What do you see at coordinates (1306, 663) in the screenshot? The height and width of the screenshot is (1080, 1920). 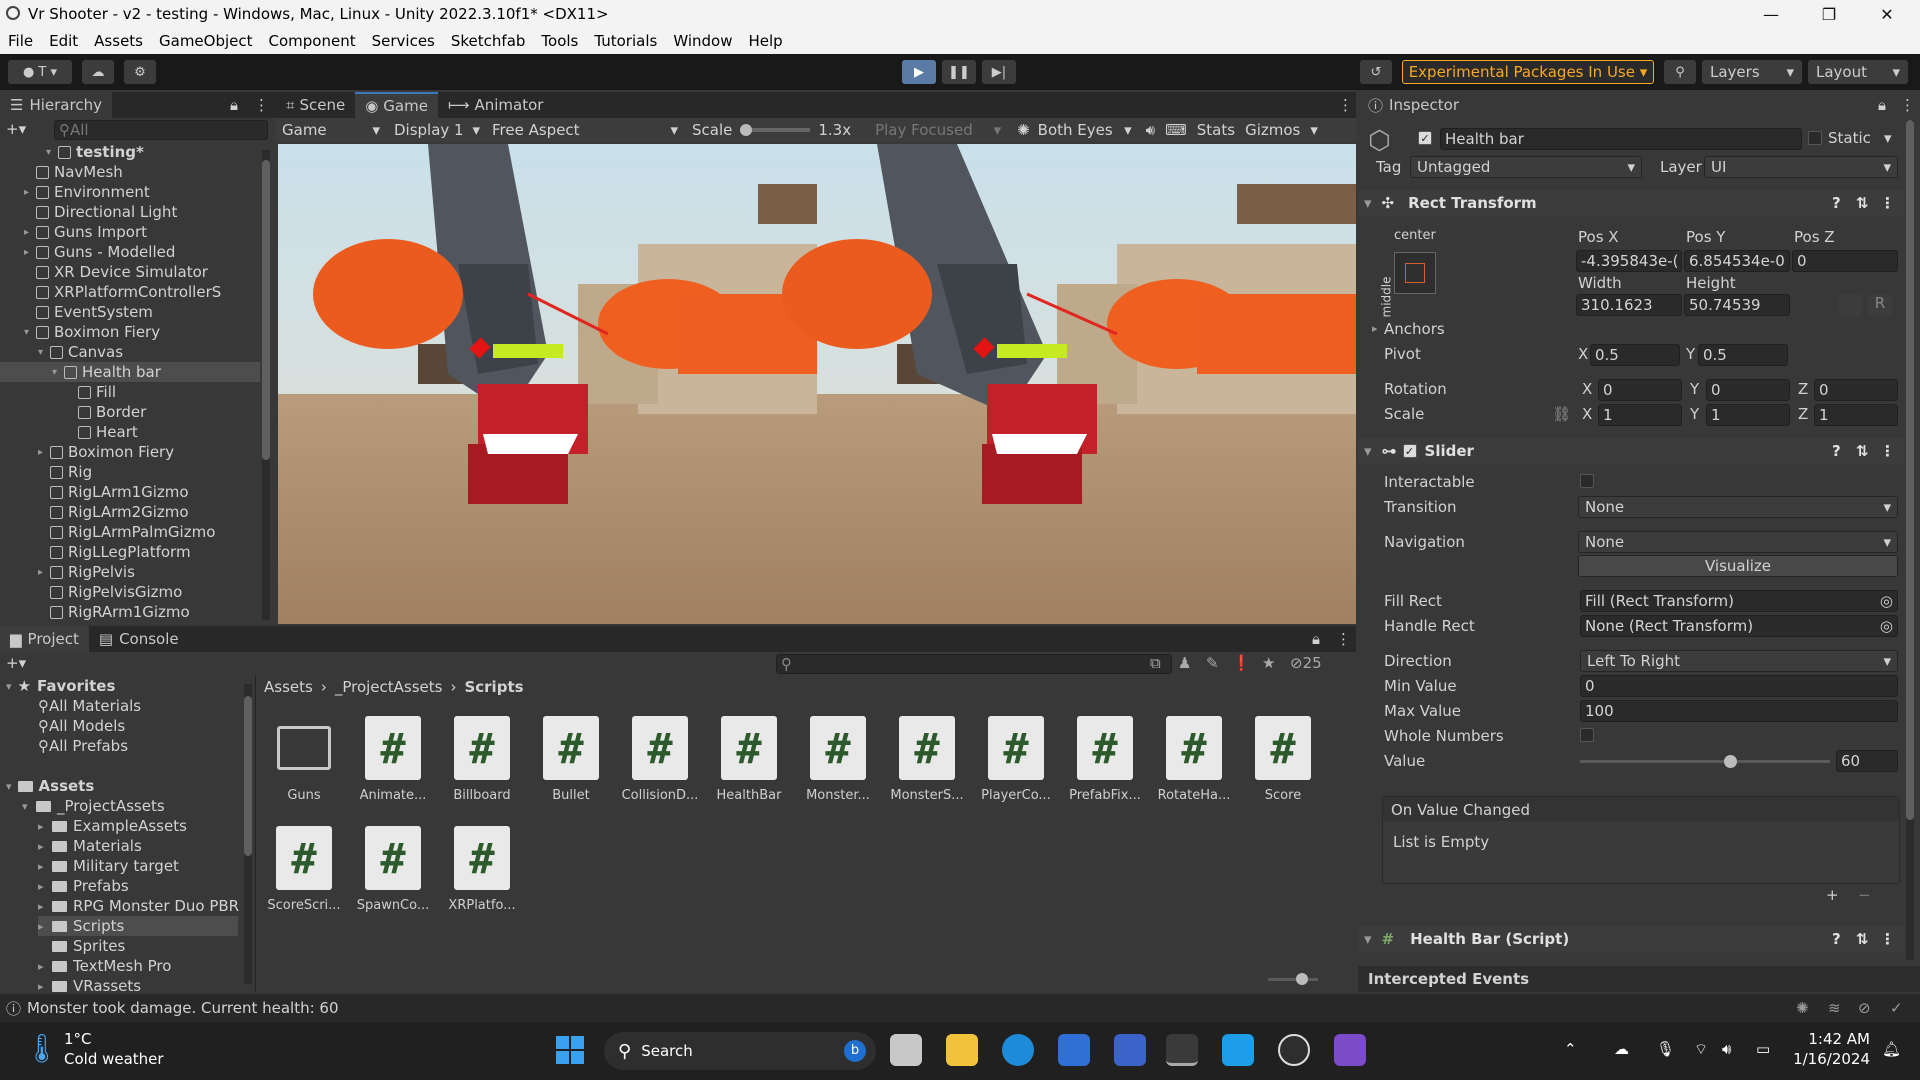 I see `hidden-count: ⊘25` at bounding box center [1306, 663].